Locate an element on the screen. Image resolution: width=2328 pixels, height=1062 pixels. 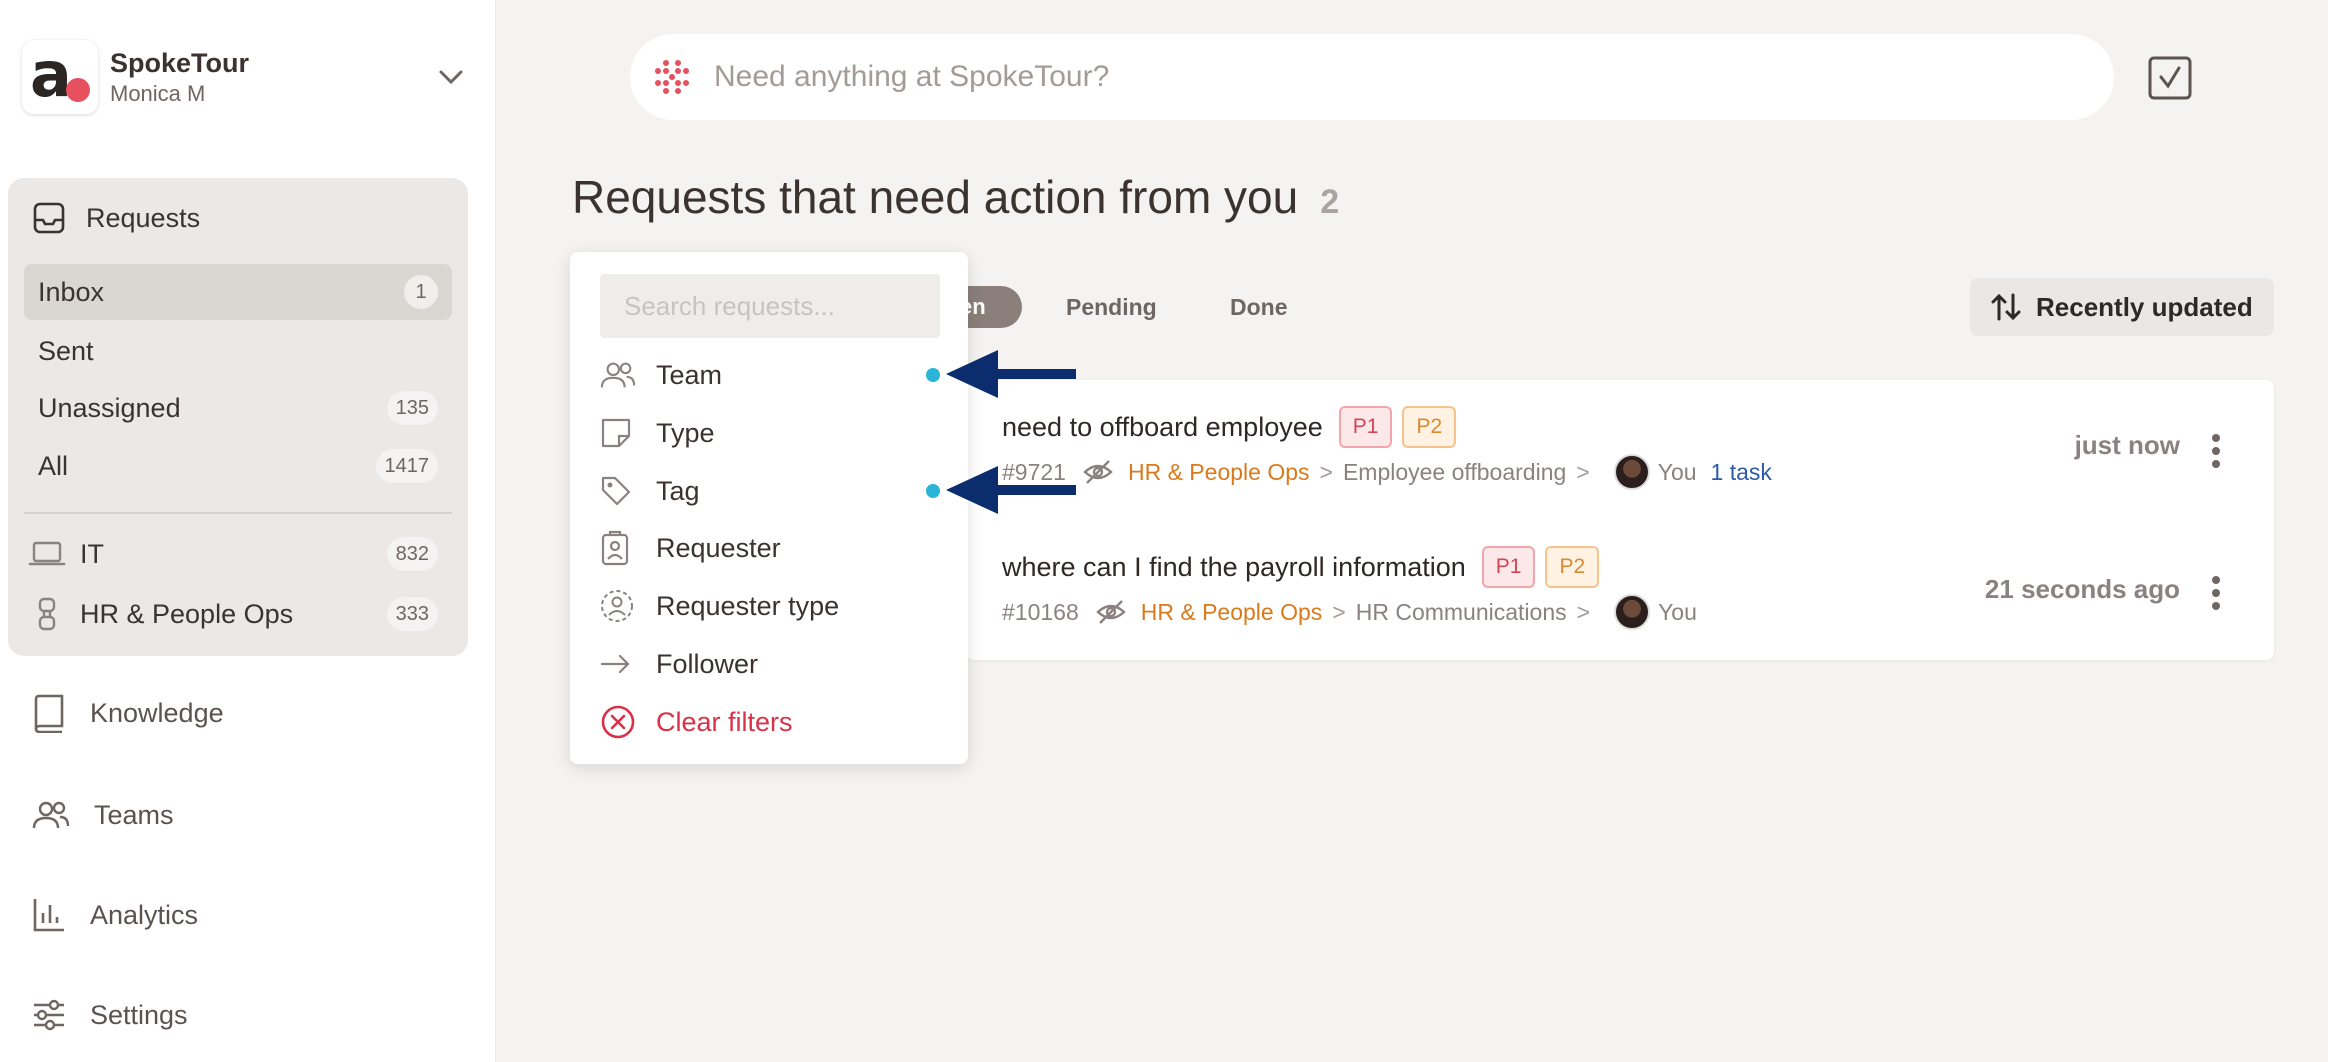
count-badge: 832 is located at coordinates (412, 554).